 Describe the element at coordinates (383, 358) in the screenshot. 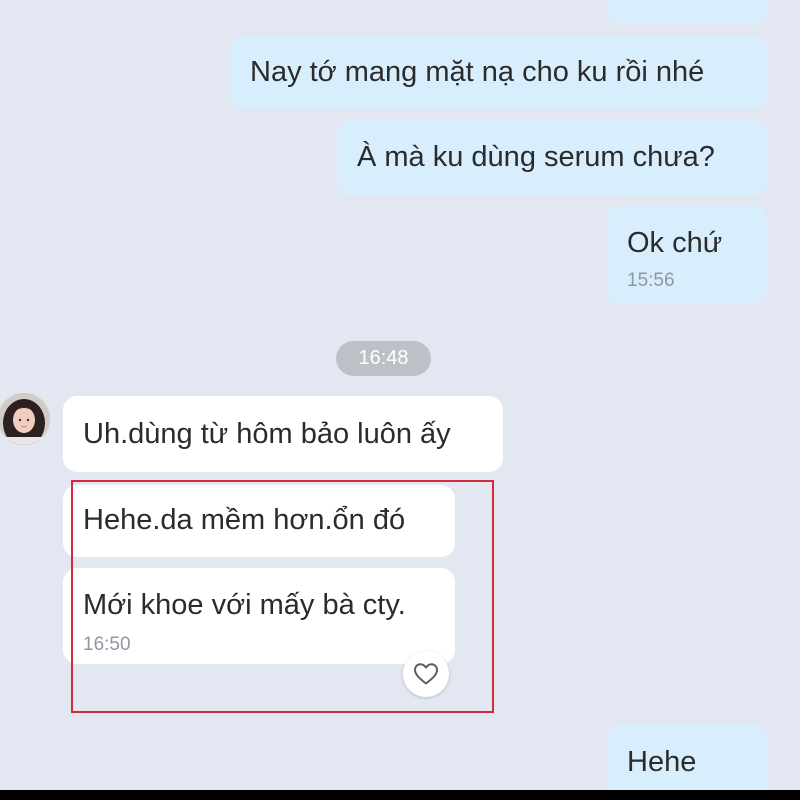

I see `time-divider: 16:48` at that location.